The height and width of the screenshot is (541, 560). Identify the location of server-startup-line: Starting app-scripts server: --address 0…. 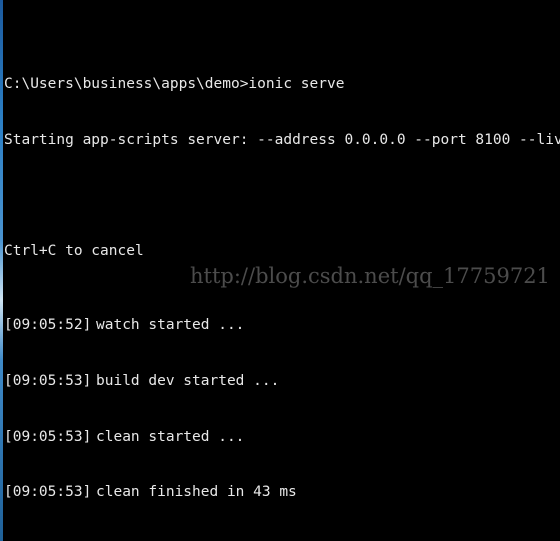
(282, 139).